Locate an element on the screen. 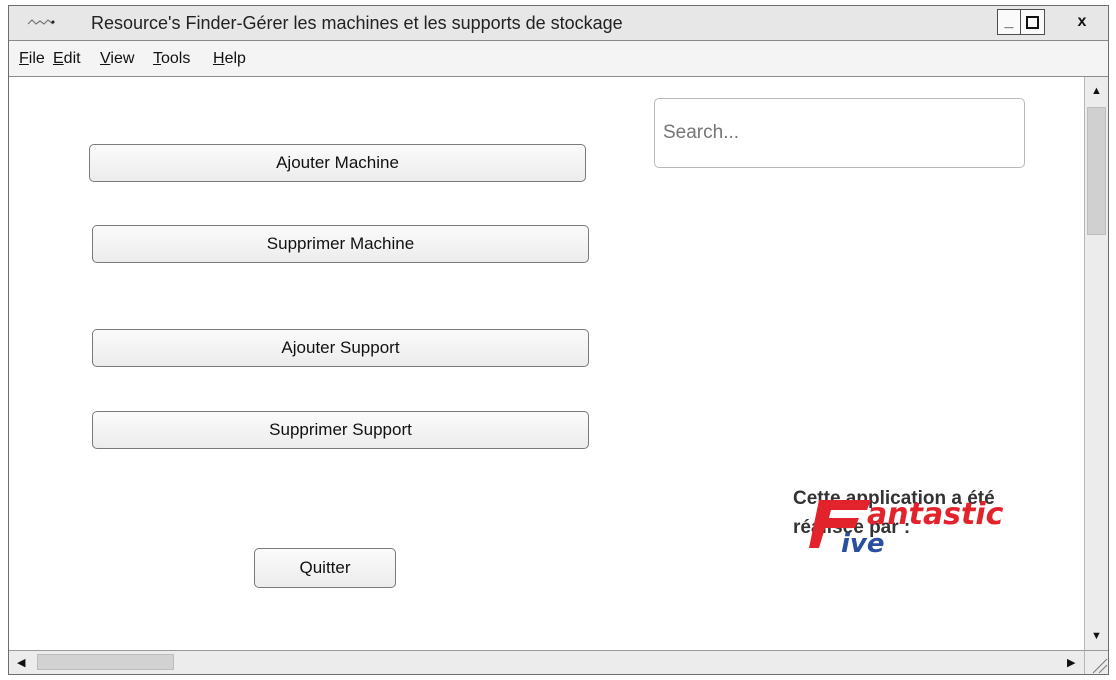 This screenshot has width=1116, height=680. menu-view: View is located at coordinates (117, 59).